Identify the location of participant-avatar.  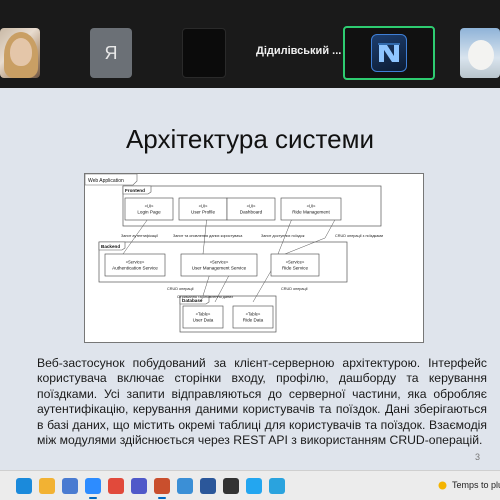
(481, 55).